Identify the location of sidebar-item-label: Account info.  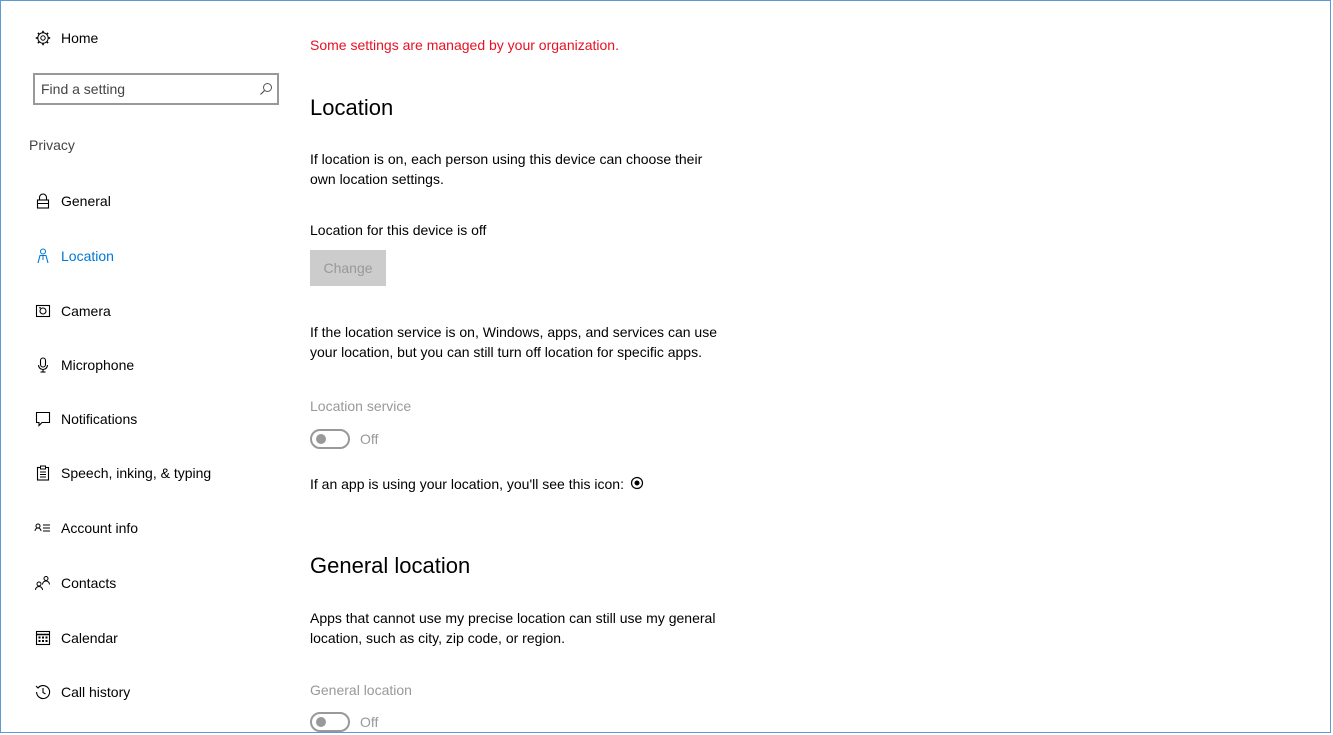
(100, 528).